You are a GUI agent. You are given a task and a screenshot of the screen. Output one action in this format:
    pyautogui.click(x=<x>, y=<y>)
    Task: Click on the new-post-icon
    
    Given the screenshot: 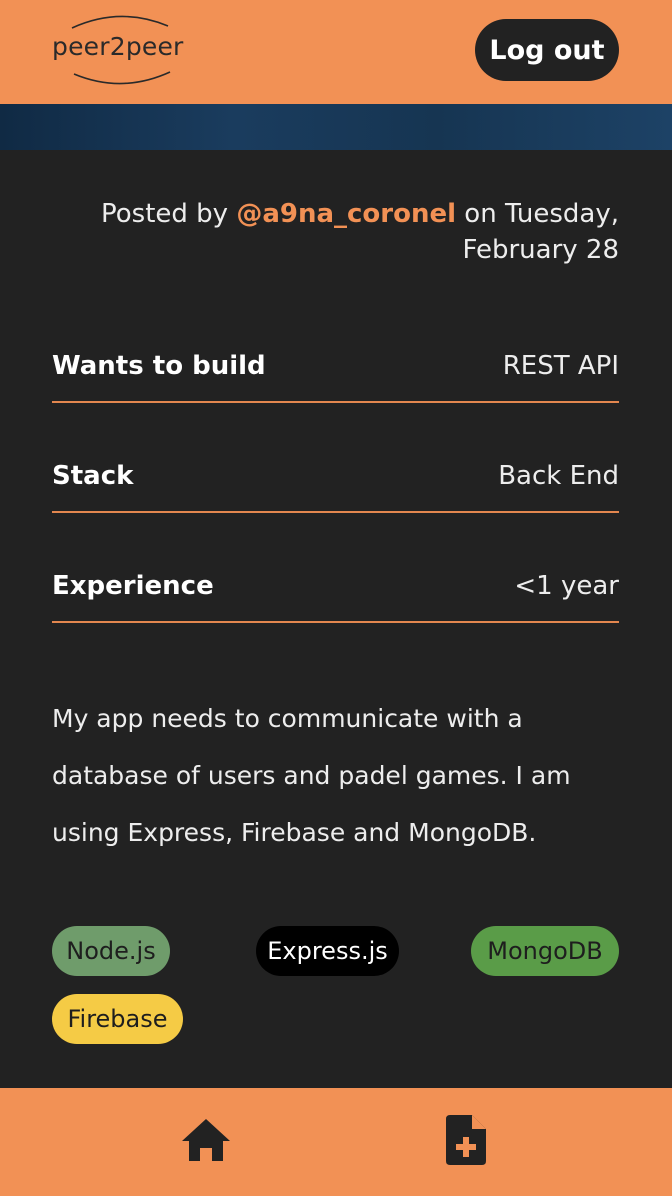 What is the action you would take?
    pyautogui.click(x=466, y=1140)
    